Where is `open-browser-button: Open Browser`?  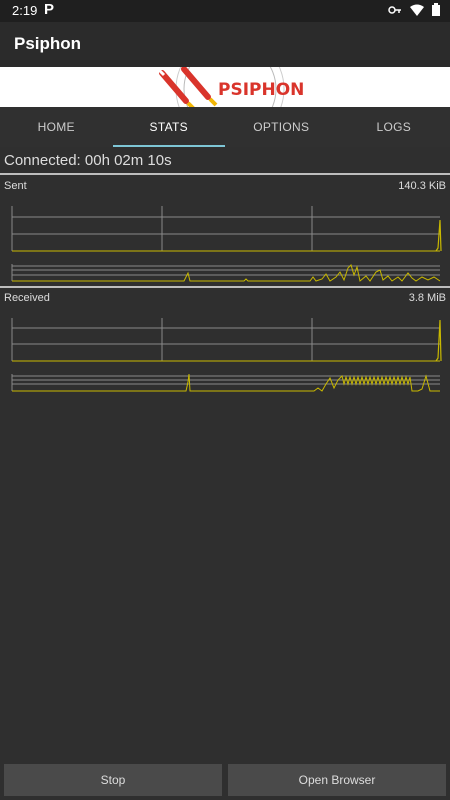
open-browser-button: Open Browser is located at coordinates (337, 780).